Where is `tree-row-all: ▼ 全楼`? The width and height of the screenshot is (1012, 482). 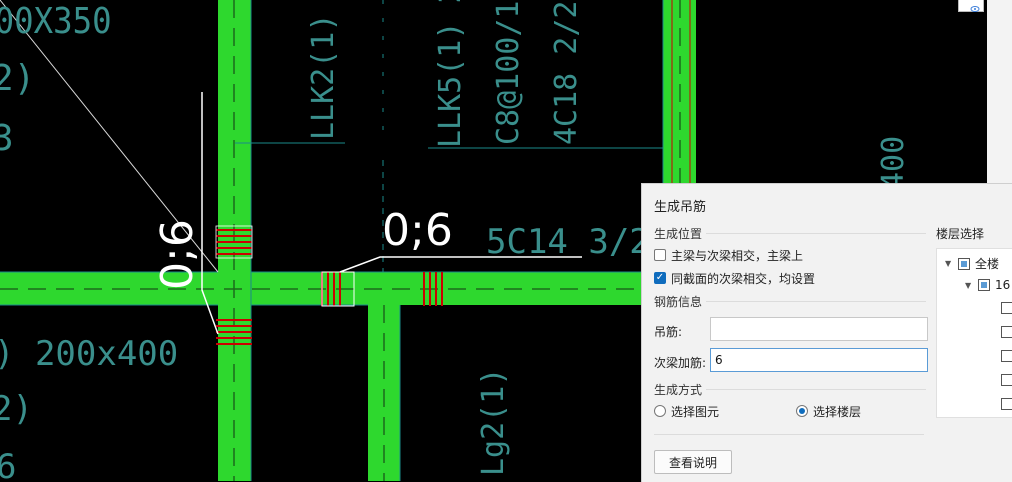 tree-row-all: ▼ 全楼 is located at coordinates (972, 263).